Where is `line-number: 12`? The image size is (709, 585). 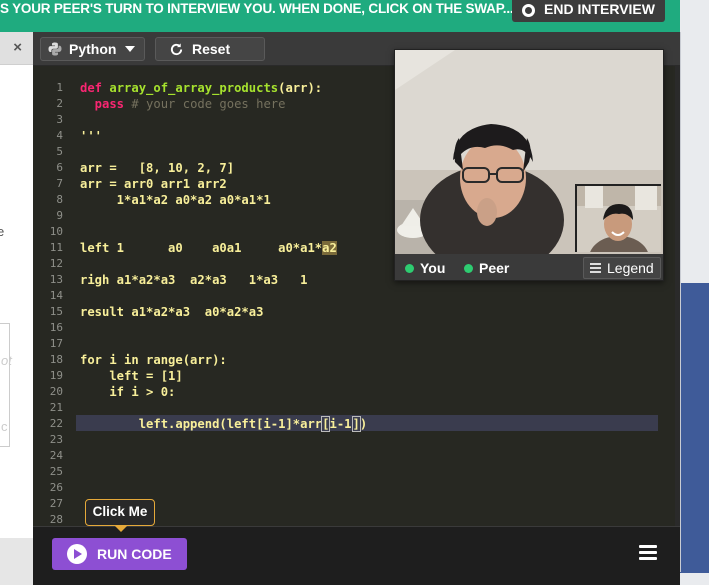
line-number: 12 is located at coordinates (56, 263).